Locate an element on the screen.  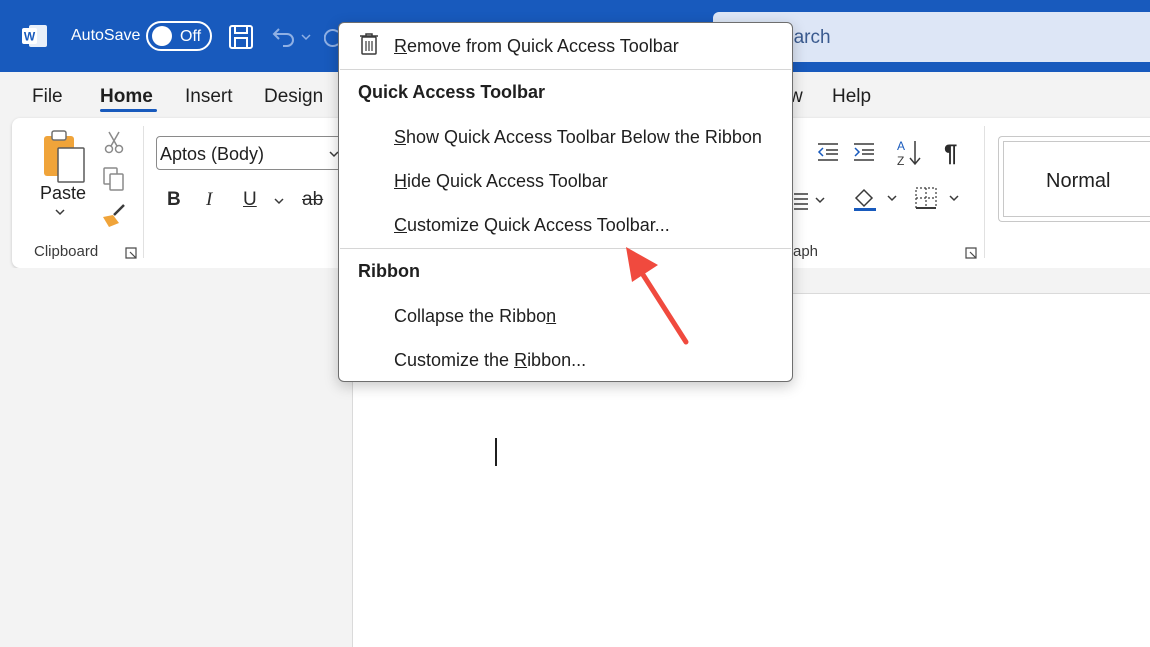
menu-item-collapse-ribbon: Collapse the Ribbon is located at coordinates (475, 316).